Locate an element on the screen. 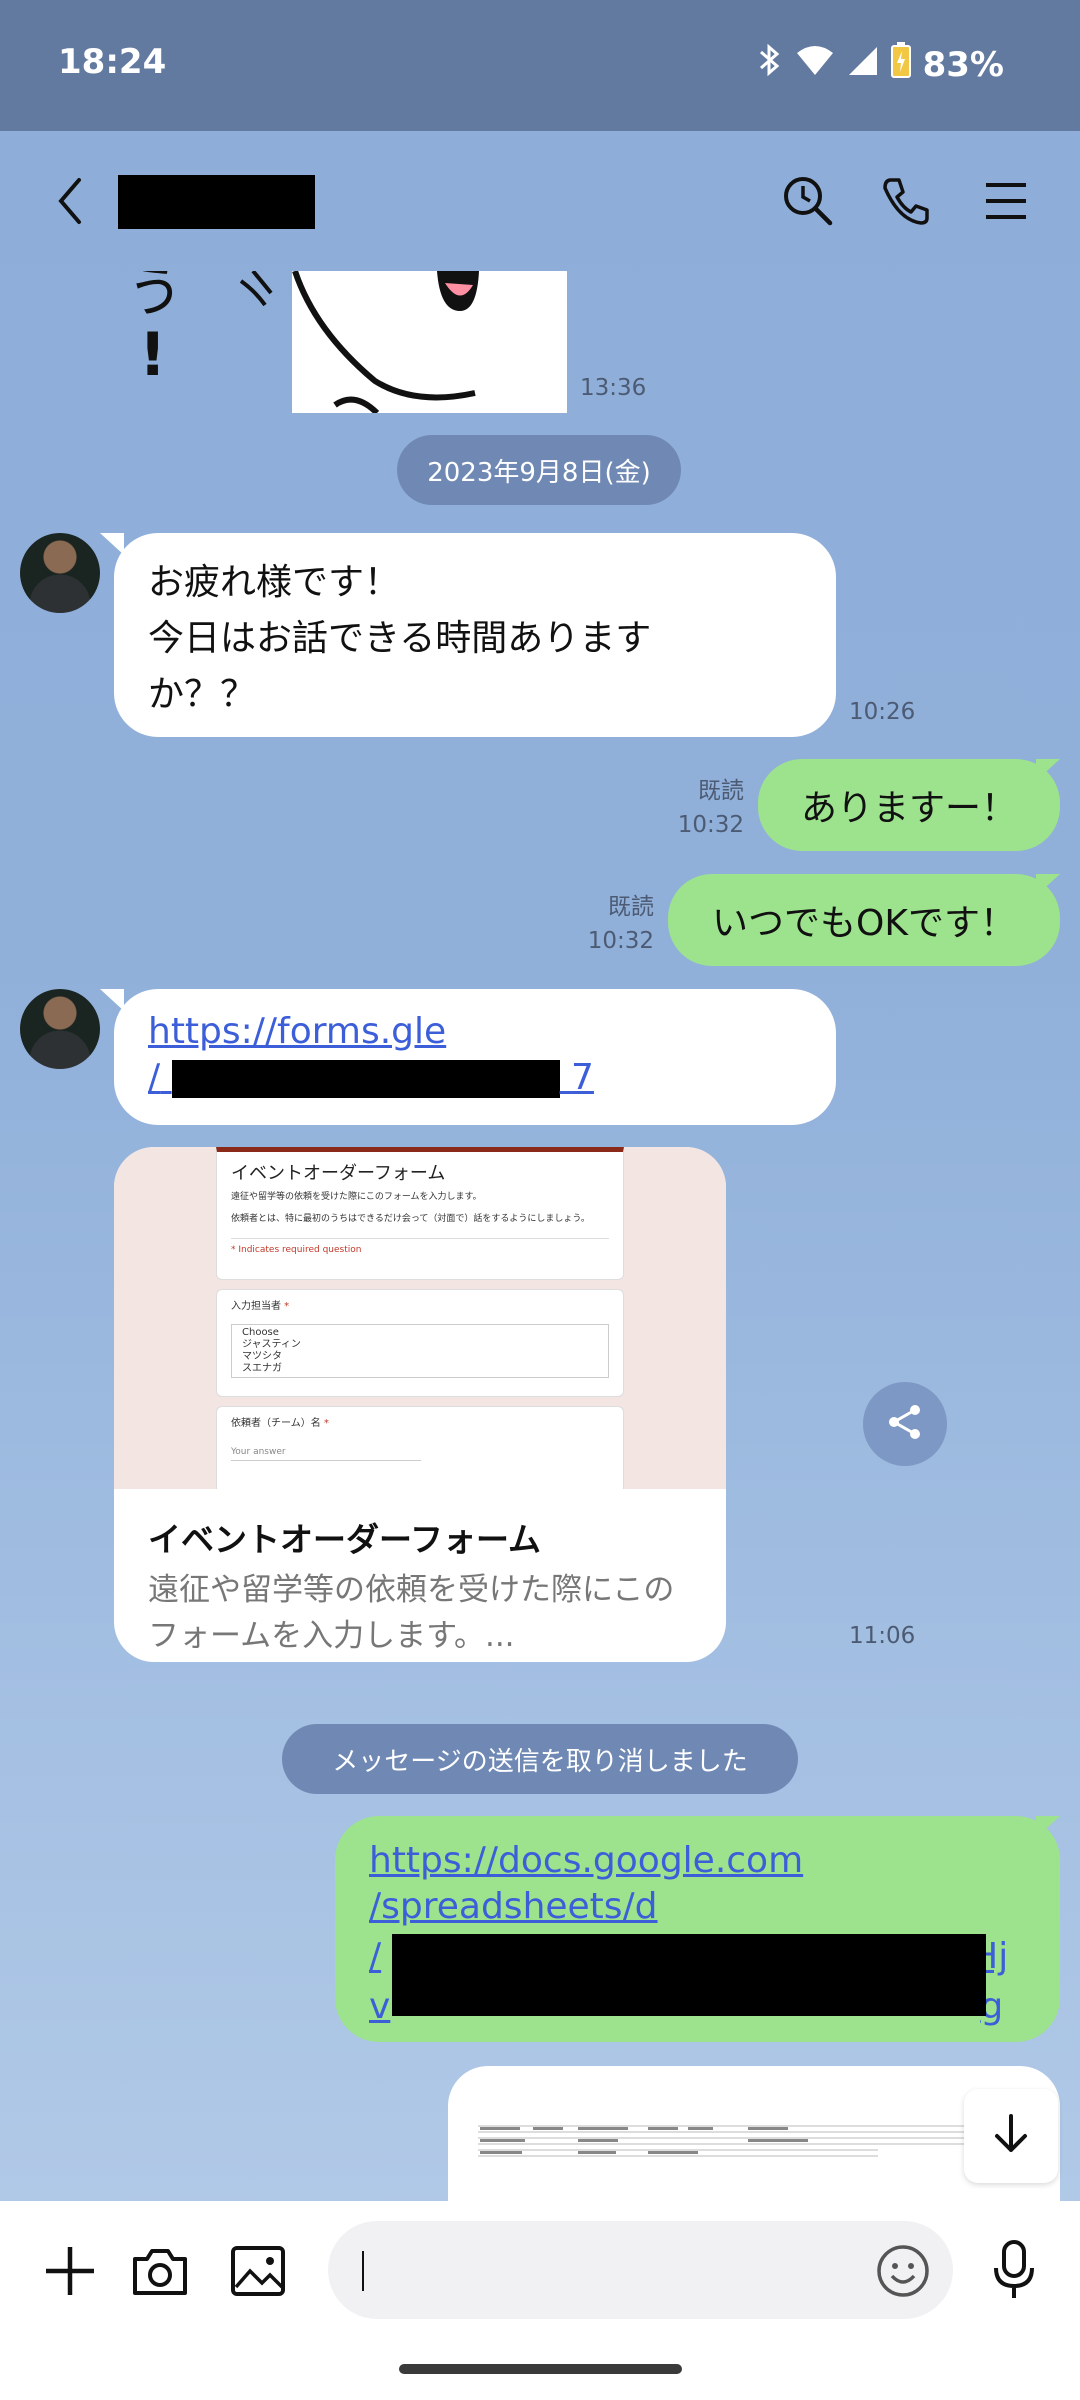 This screenshot has width=1080, height=2400. outgoing-message: ありますー！ is located at coordinates (909, 805).